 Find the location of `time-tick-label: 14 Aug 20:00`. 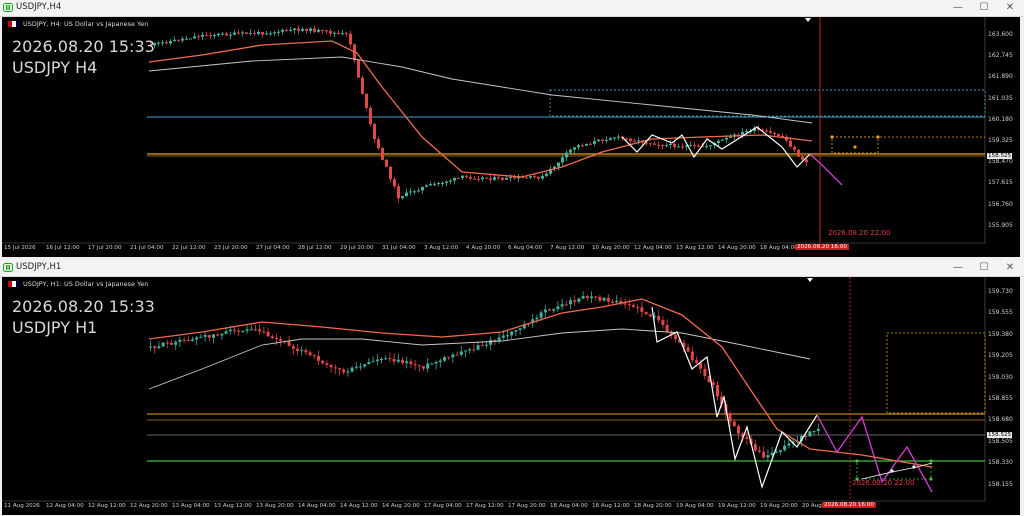

time-tick-label: 14 Aug 20:00 is located at coordinates (401, 506).